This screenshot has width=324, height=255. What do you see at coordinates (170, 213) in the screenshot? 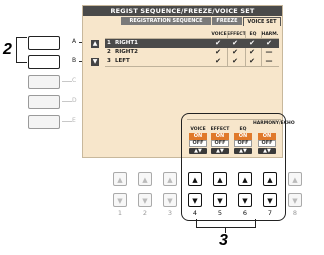
I see `button-number-3: 3` at bounding box center [170, 213].